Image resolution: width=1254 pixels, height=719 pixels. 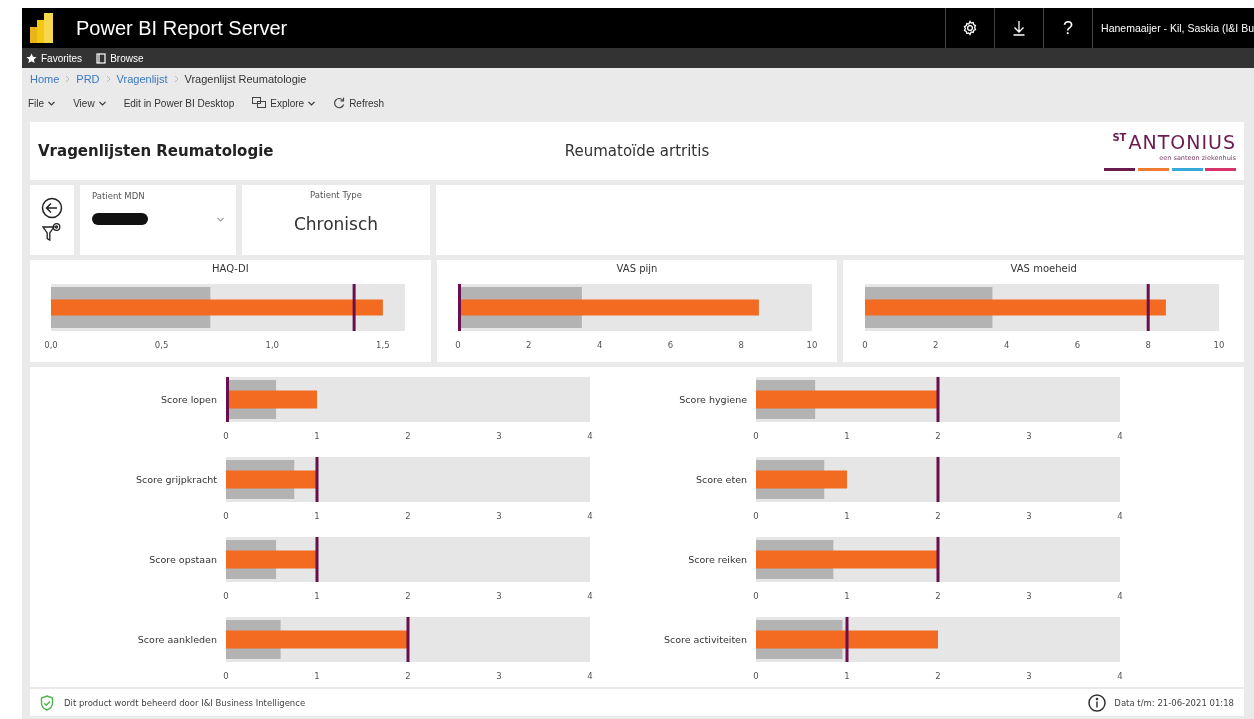 I want to click on card-value: Chronisch, so click(x=336, y=224).